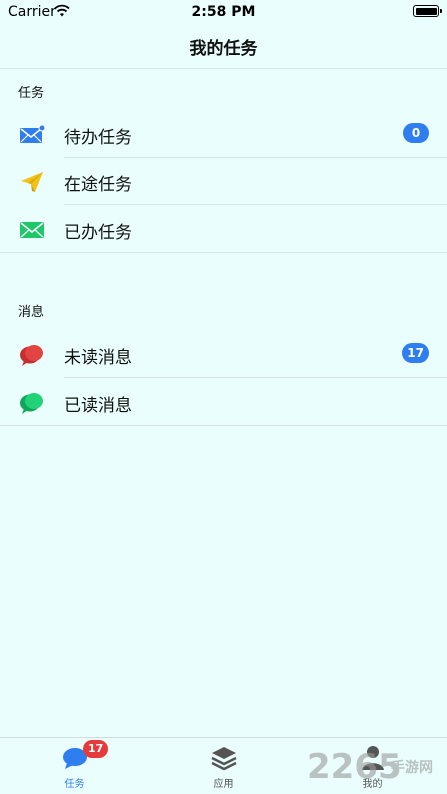 Image resolution: width=447 pixels, height=794 pixels. I want to click on svg-text: 2265, so click(354, 767).